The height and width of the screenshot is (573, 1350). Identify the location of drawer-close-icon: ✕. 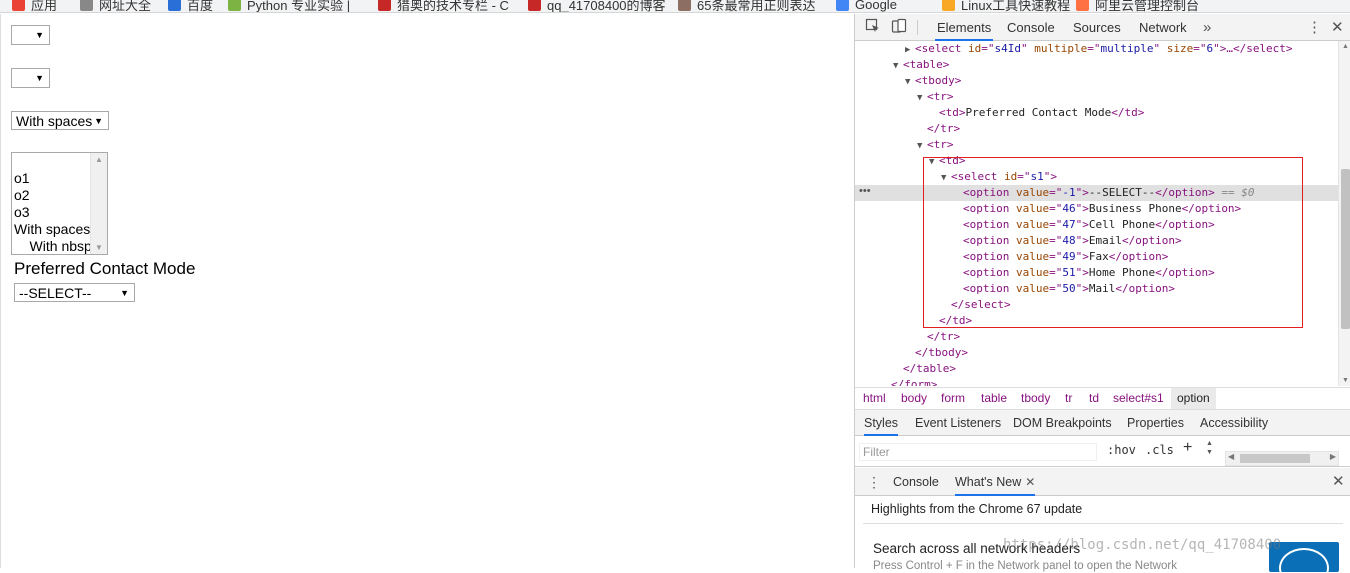
(1338, 482).